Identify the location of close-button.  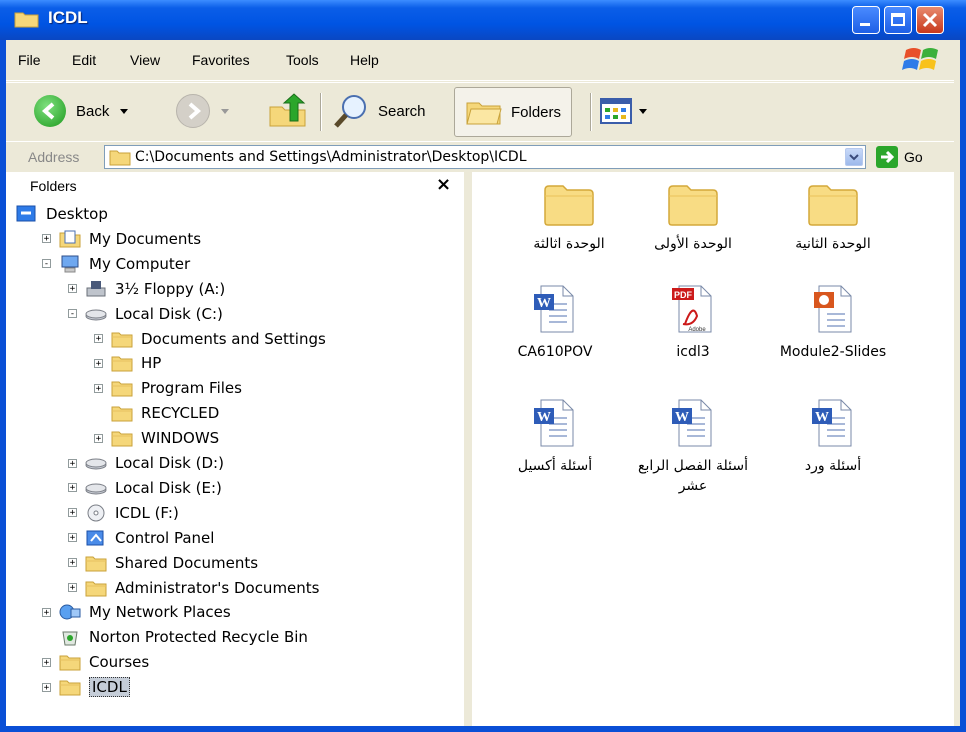
(930, 20).